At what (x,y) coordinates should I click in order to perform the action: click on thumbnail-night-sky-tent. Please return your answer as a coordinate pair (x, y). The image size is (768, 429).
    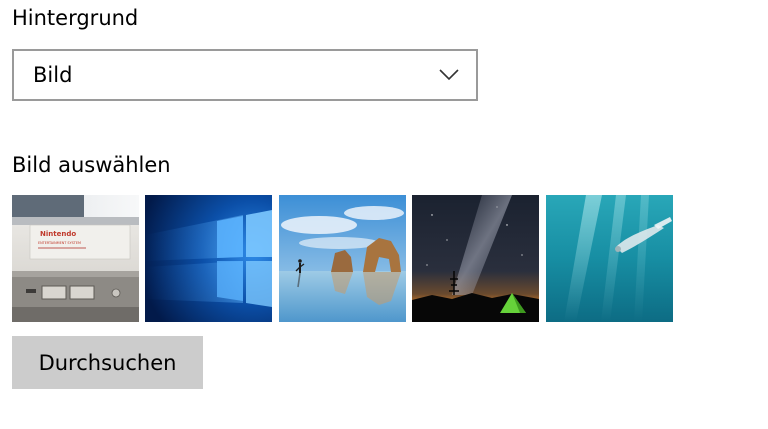
    Looking at the image, I should click on (475, 258).